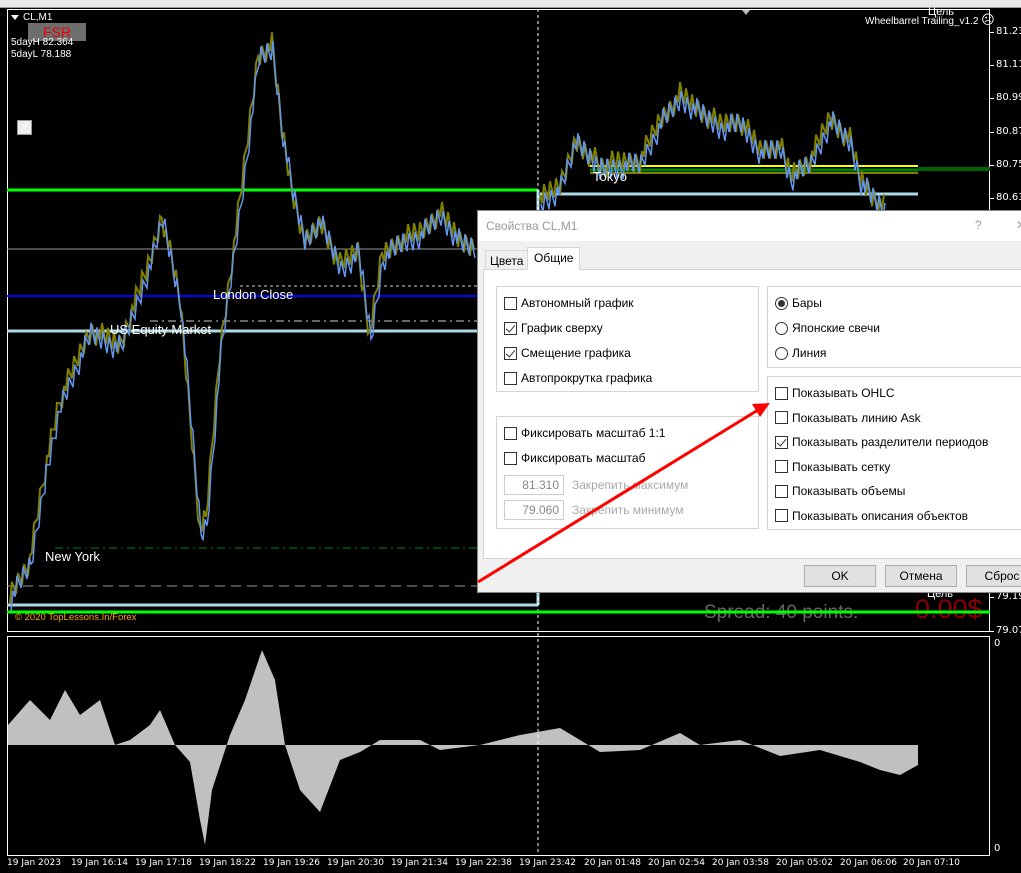  I want to click on fix-max-label: Закрепить максимум, so click(630, 485).